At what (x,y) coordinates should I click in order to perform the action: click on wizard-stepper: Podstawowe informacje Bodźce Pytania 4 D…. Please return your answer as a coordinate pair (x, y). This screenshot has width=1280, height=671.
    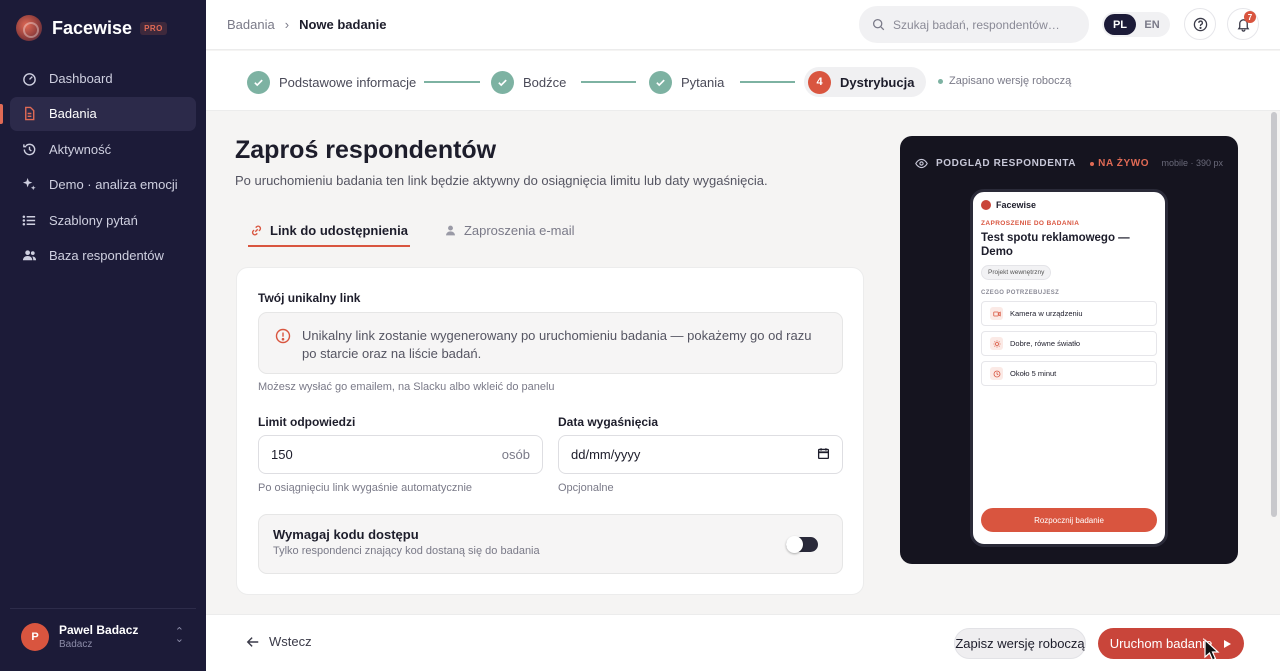
    Looking at the image, I should click on (743, 81).